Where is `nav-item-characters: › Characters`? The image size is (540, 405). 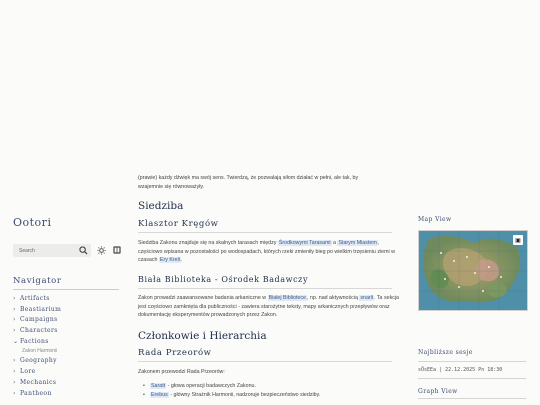
nav-item-characters: › Characters is located at coordinates (37, 331).